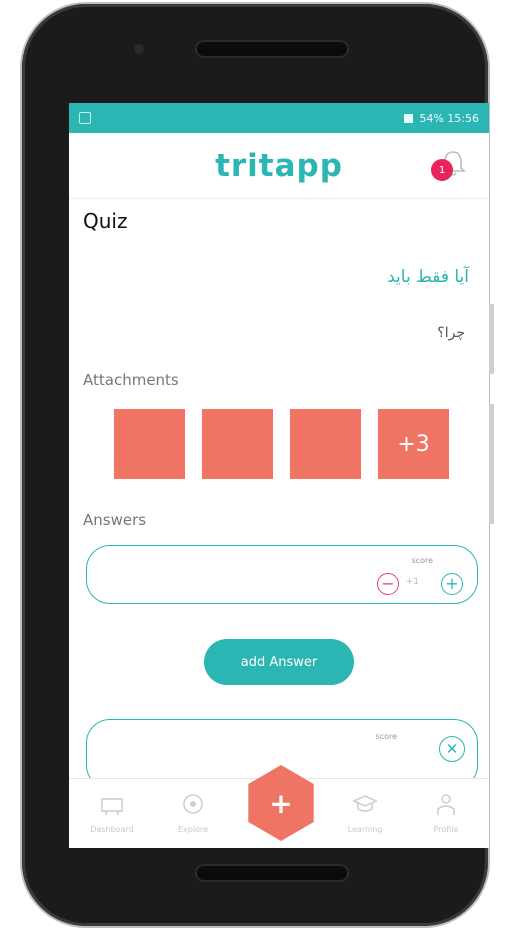  I want to click on nav-item-explore: Explore, so click(193, 812).